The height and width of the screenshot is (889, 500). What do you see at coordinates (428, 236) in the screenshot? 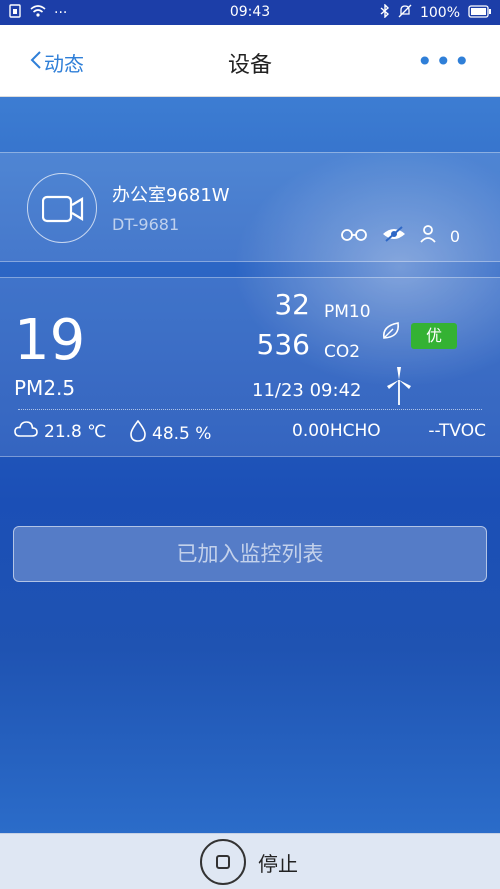
I see `user-icon` at bounding box center [428, 236].